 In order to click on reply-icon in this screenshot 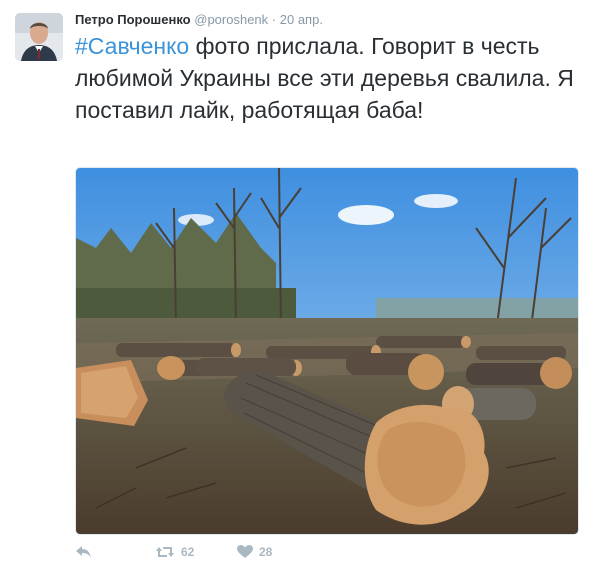, I will do `click(83, 552)`.